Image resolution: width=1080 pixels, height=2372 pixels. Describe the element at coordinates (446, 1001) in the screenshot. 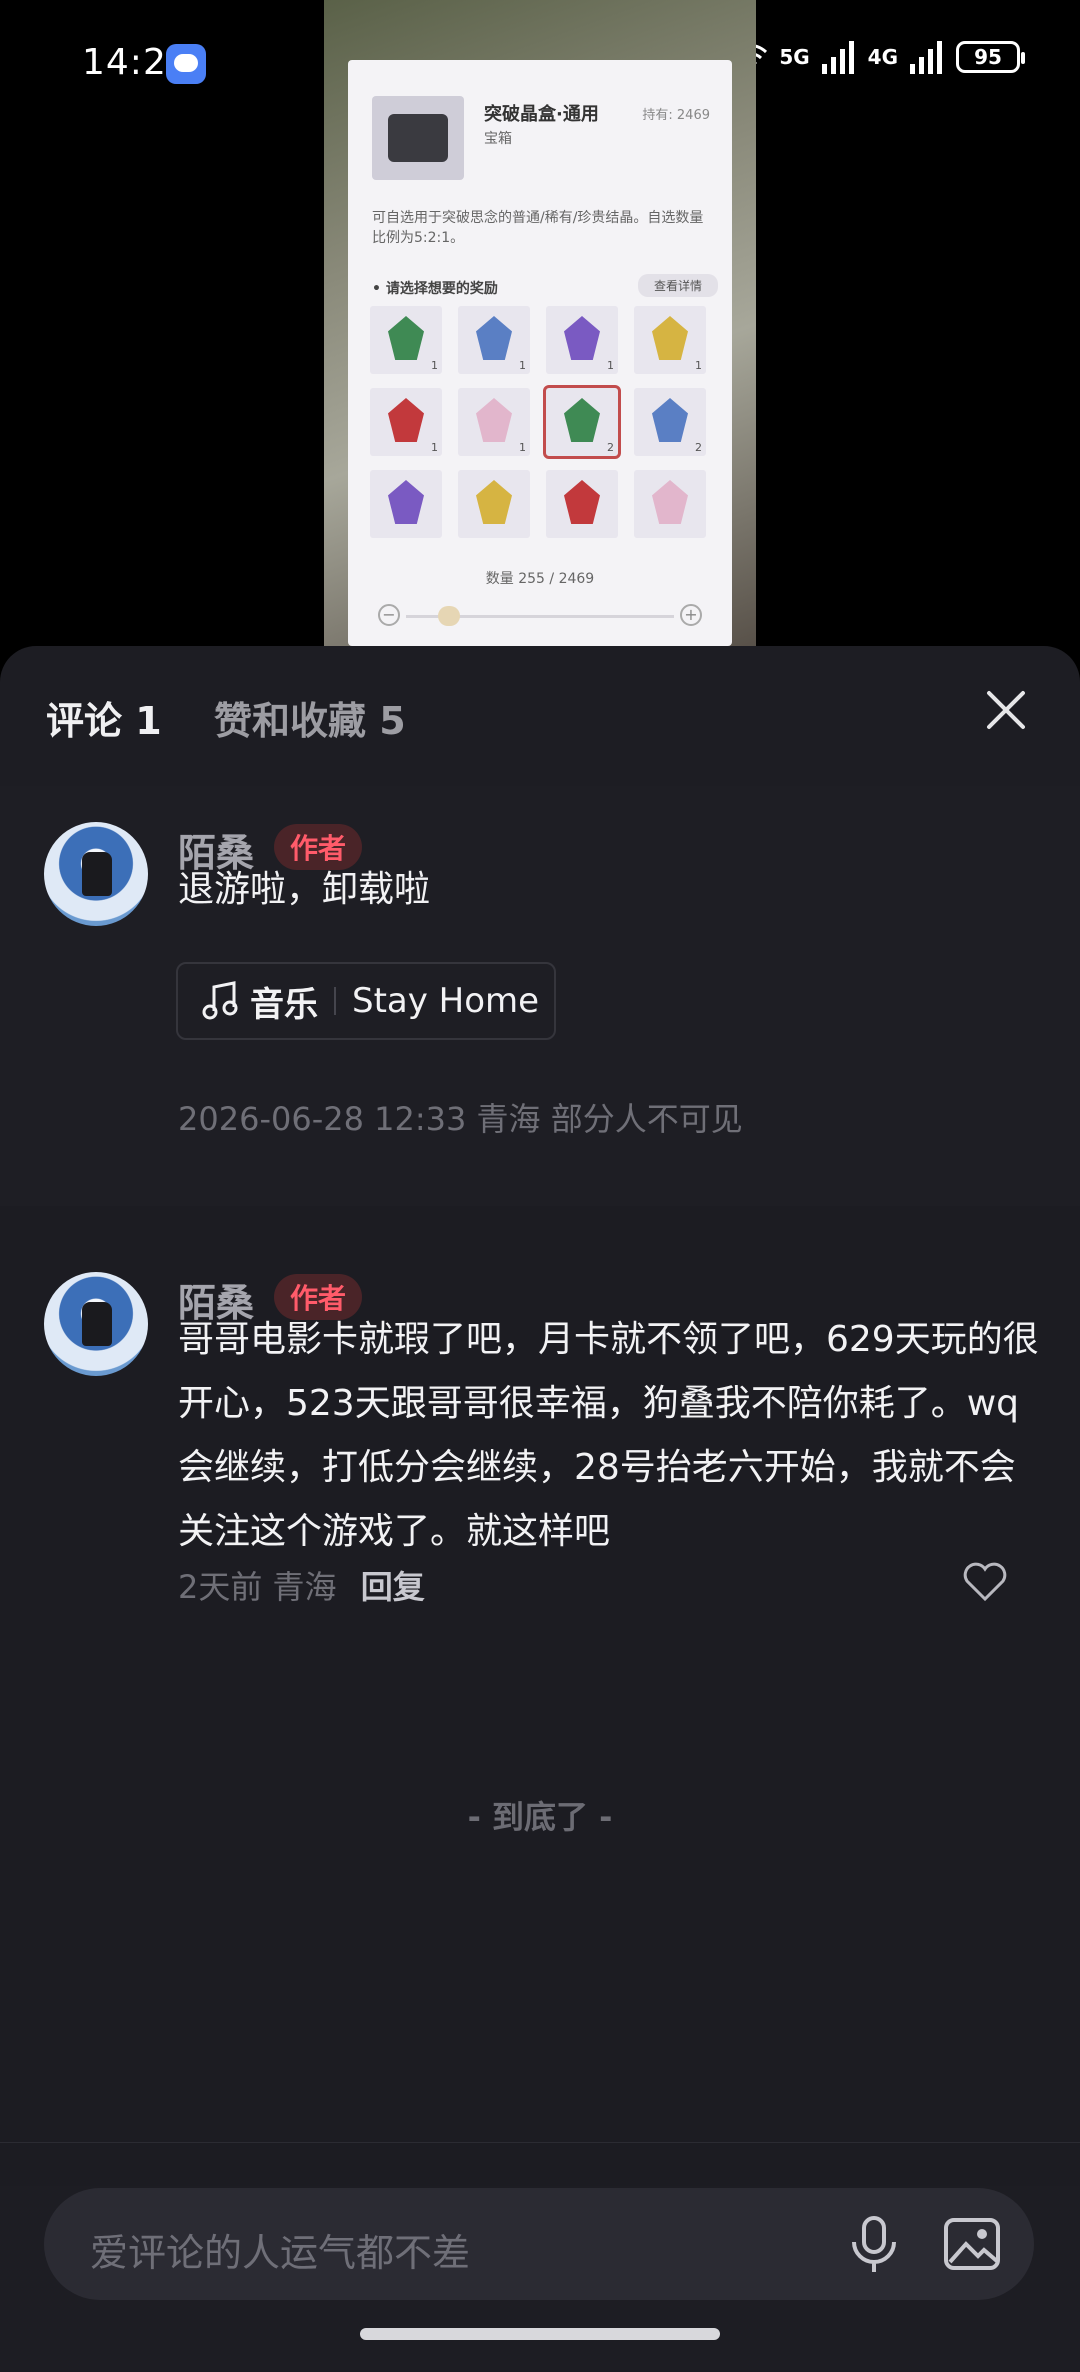

I see `music-title: Stay Home` at that location.